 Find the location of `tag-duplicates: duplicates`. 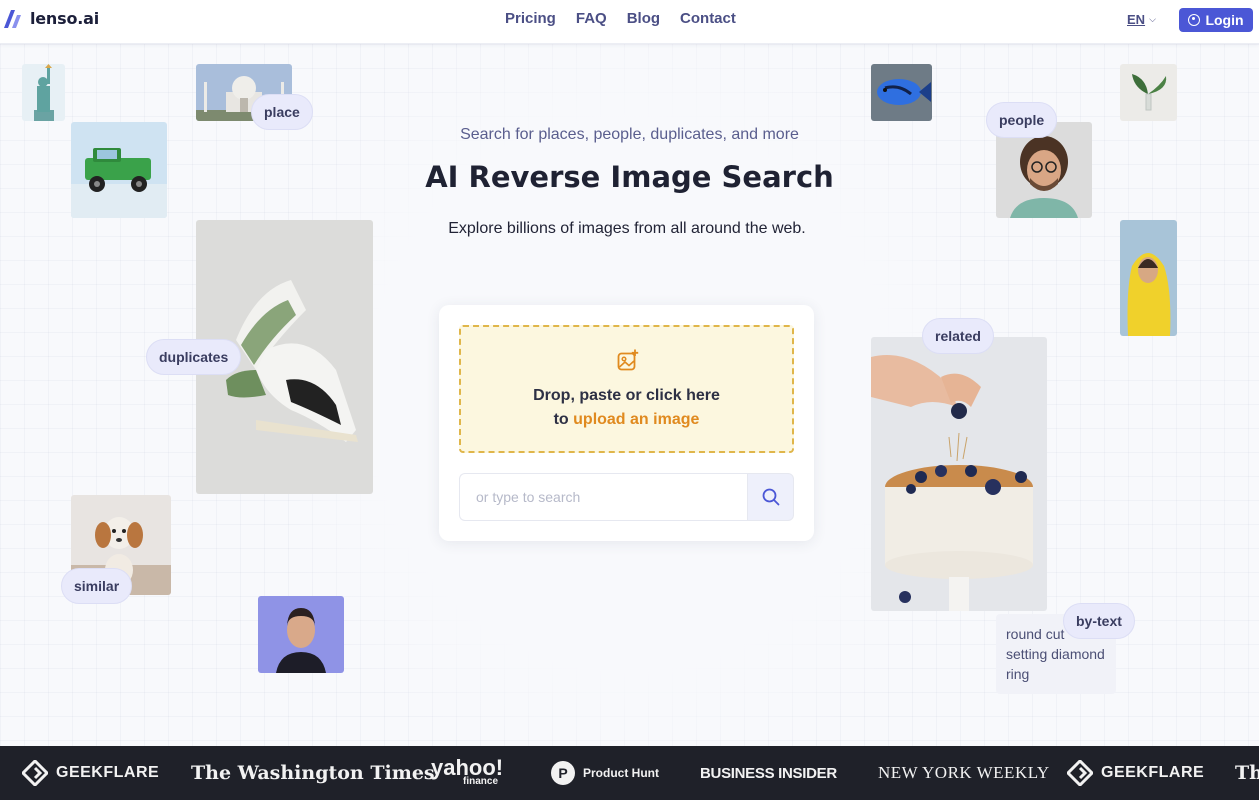

tag-duplicates: duplicates is located at coordinates (194, 357).